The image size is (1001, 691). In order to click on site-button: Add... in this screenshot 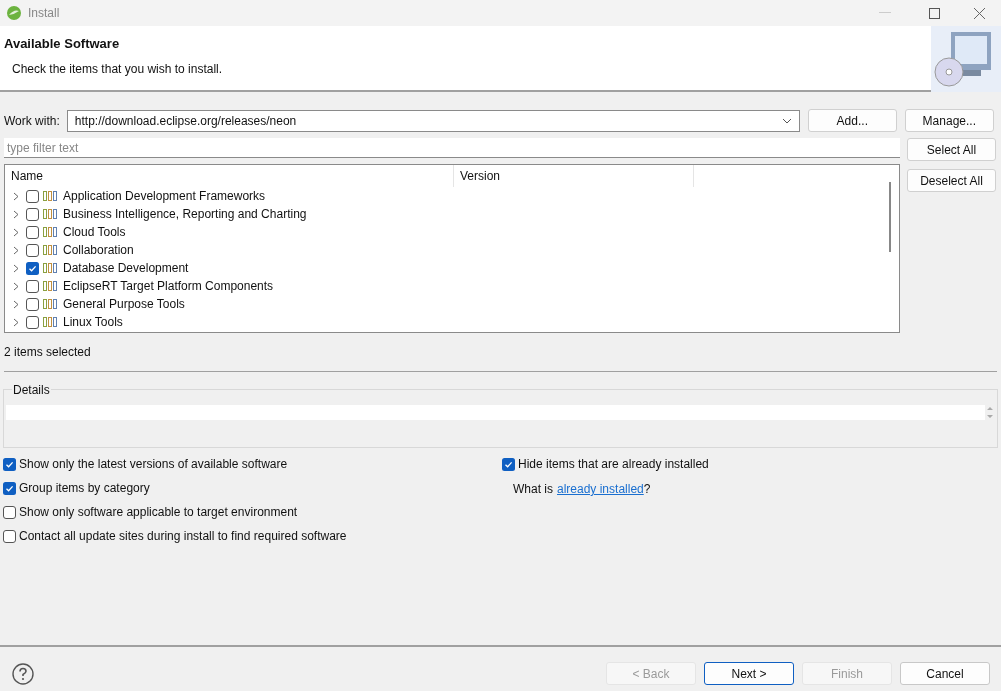, I will do `click(852, 120)`.